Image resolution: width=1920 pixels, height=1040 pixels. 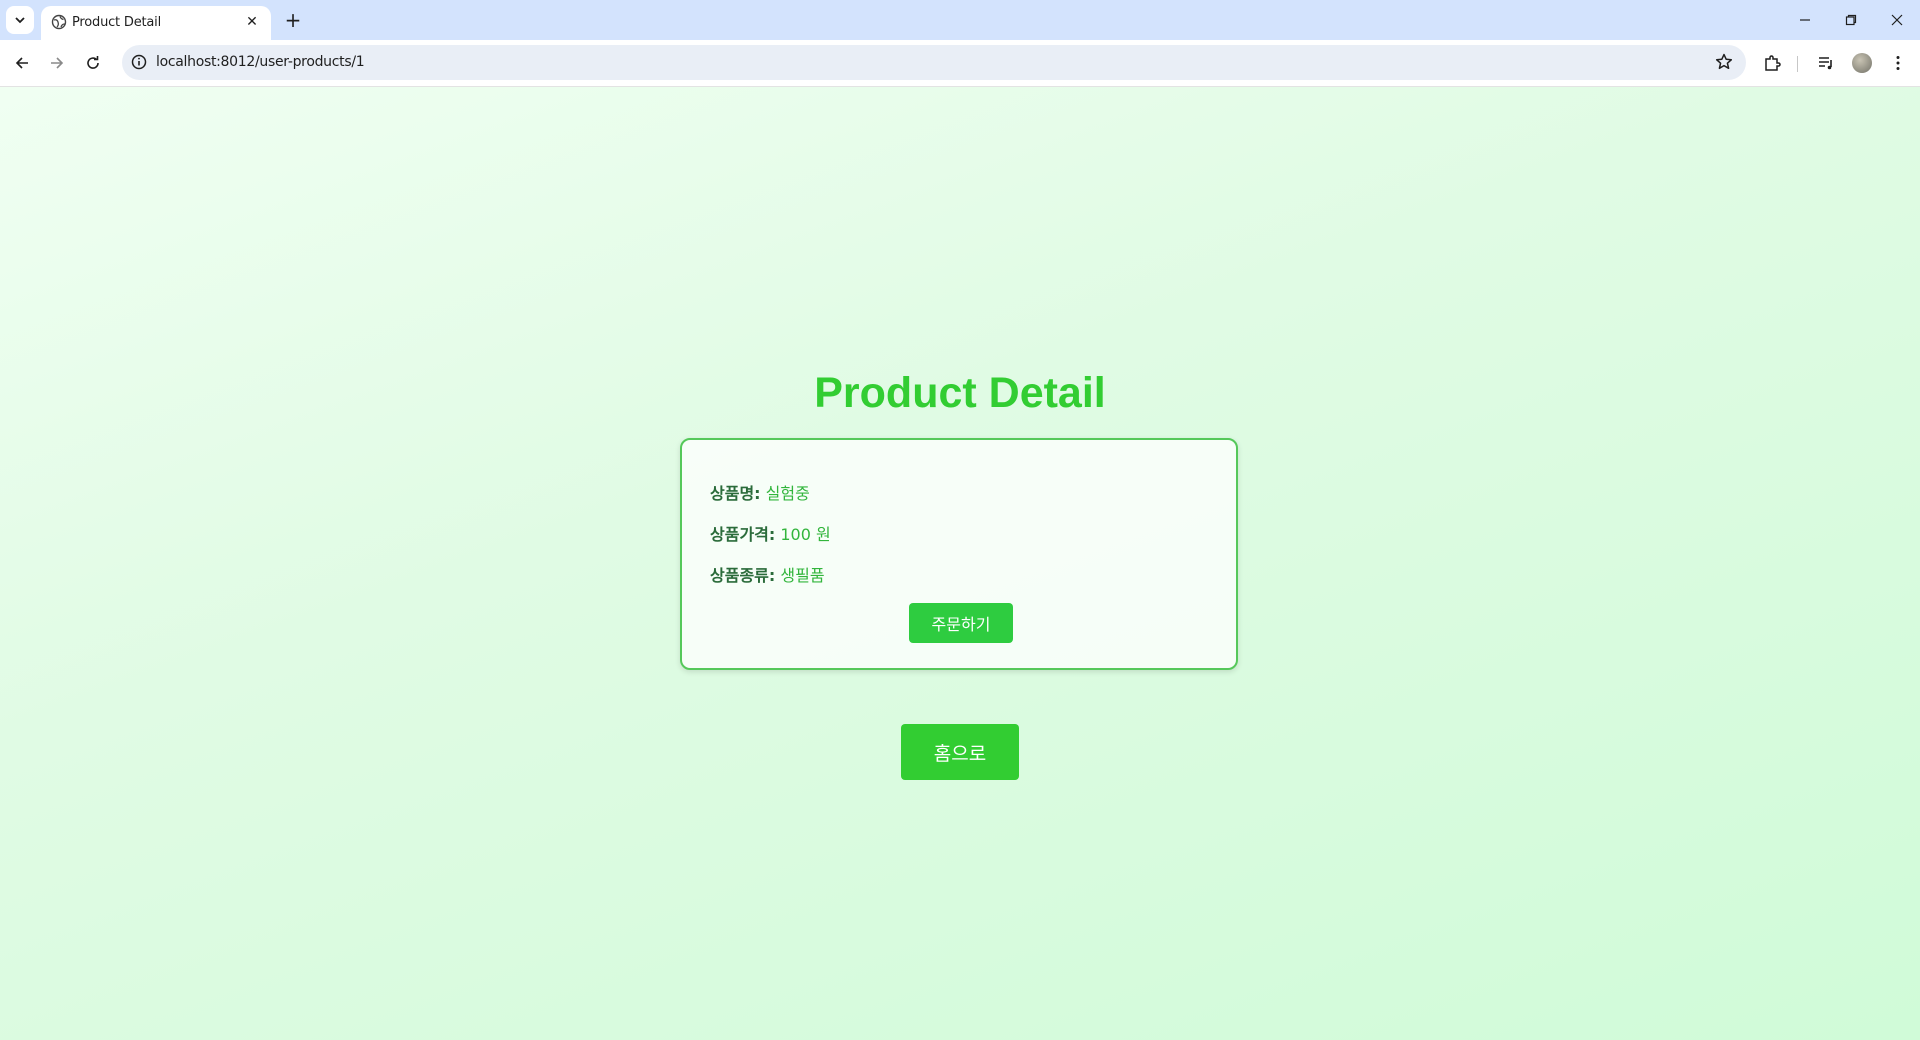 I want to click on toolbar-divider, so click(x=1797, y=64).